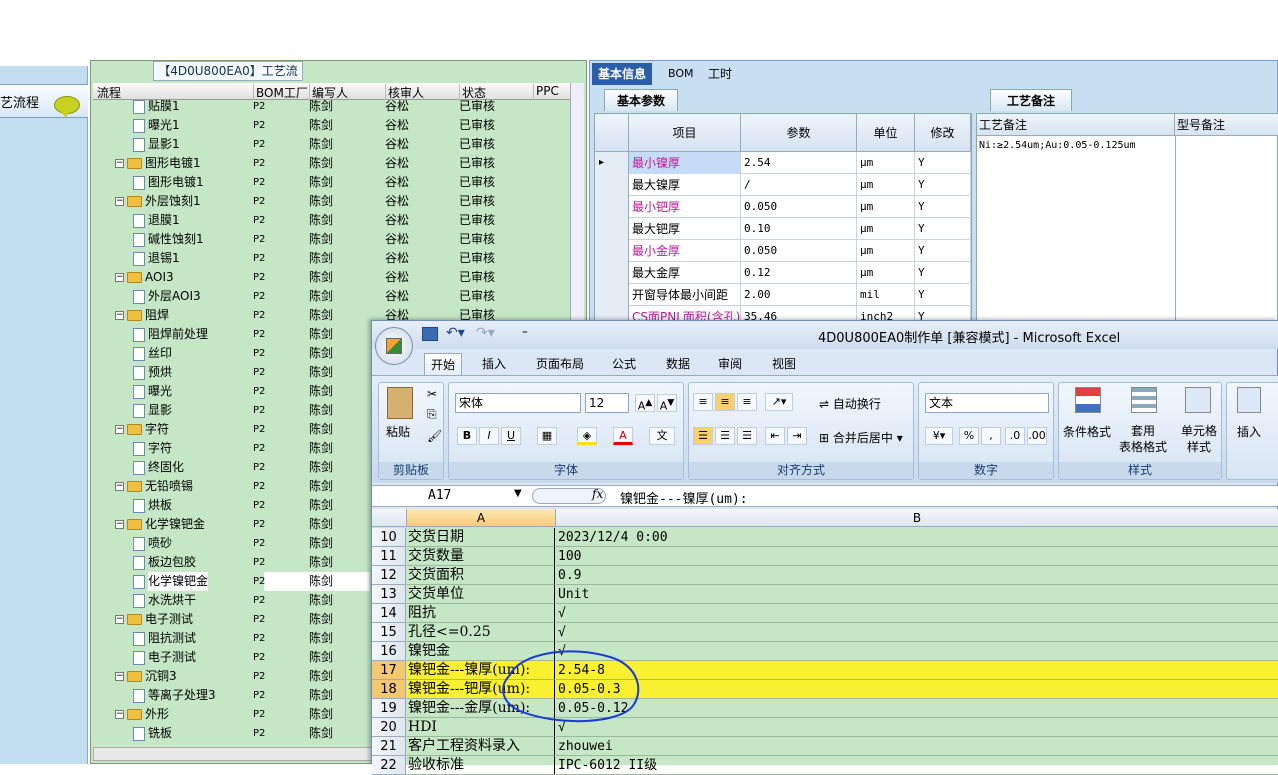 This screenshot has width=1278, height=775. Describe the element at coordinates (612, 163) in the screenshot. I see `row-indicator: ▸` at that location.